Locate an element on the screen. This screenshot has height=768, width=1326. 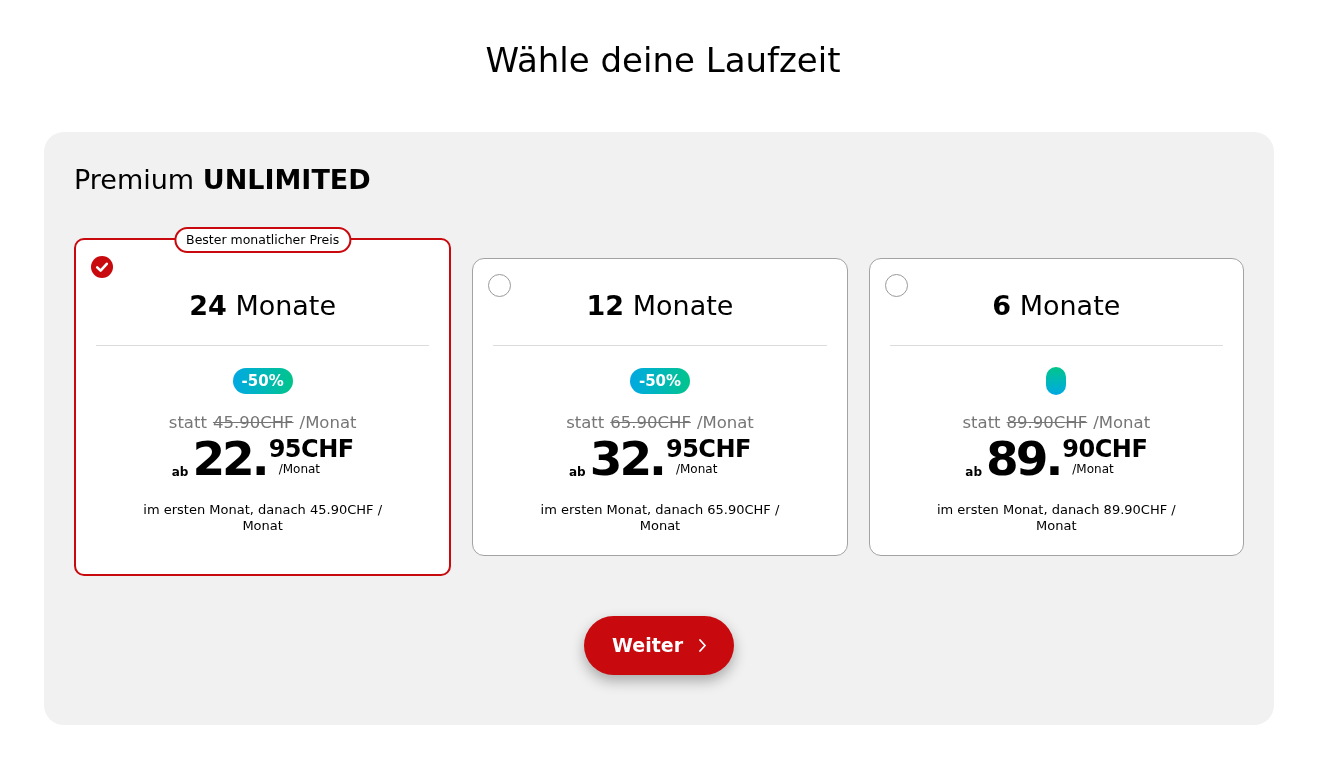
plan-duration: 24 Monate is located at coordinates (263, 306).